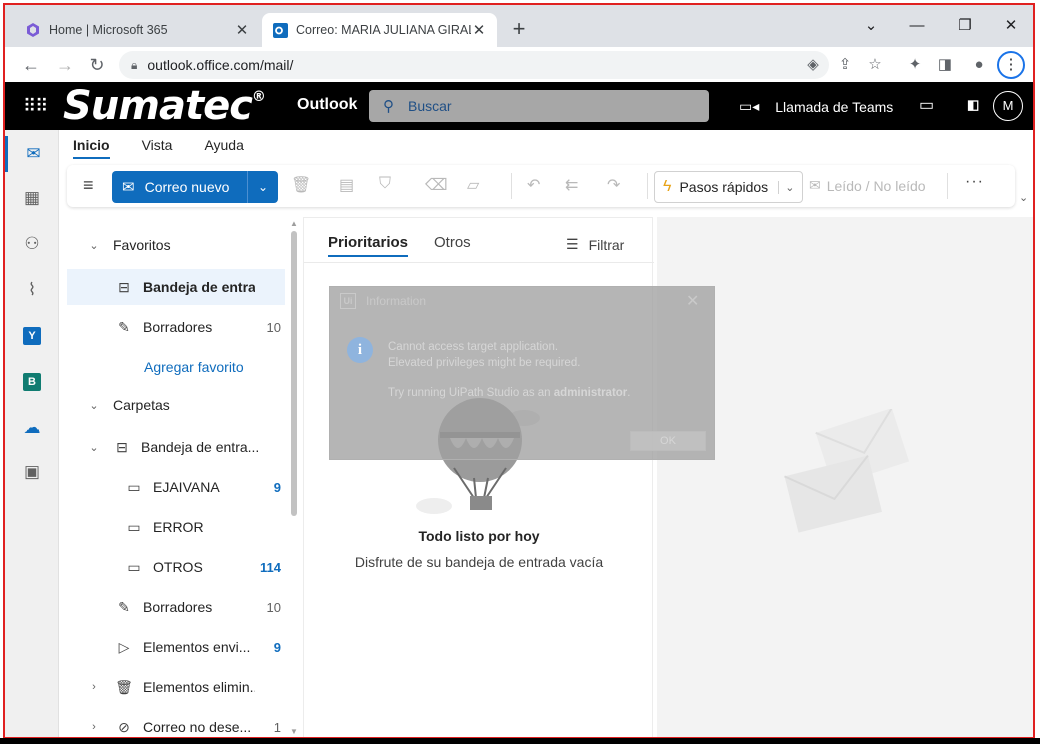  Describe the element at coordinates (176, 327) in the screenshot. I see `favorite-drafts: ✎ Borradores 10` at that location.